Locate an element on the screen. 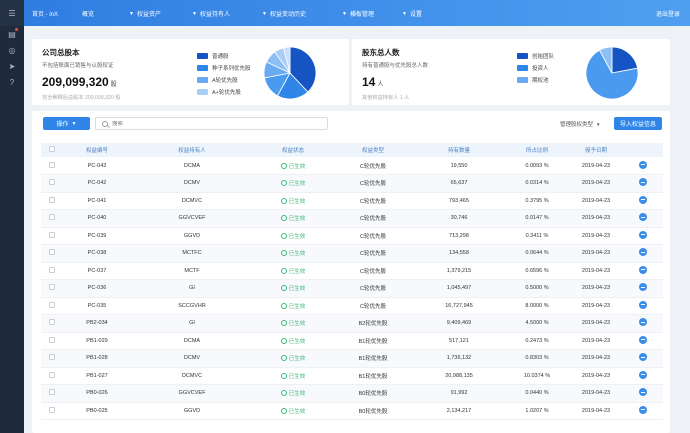  holders-legend: 创始团队 投资人 期权池 is located at coordinates (535, 70).